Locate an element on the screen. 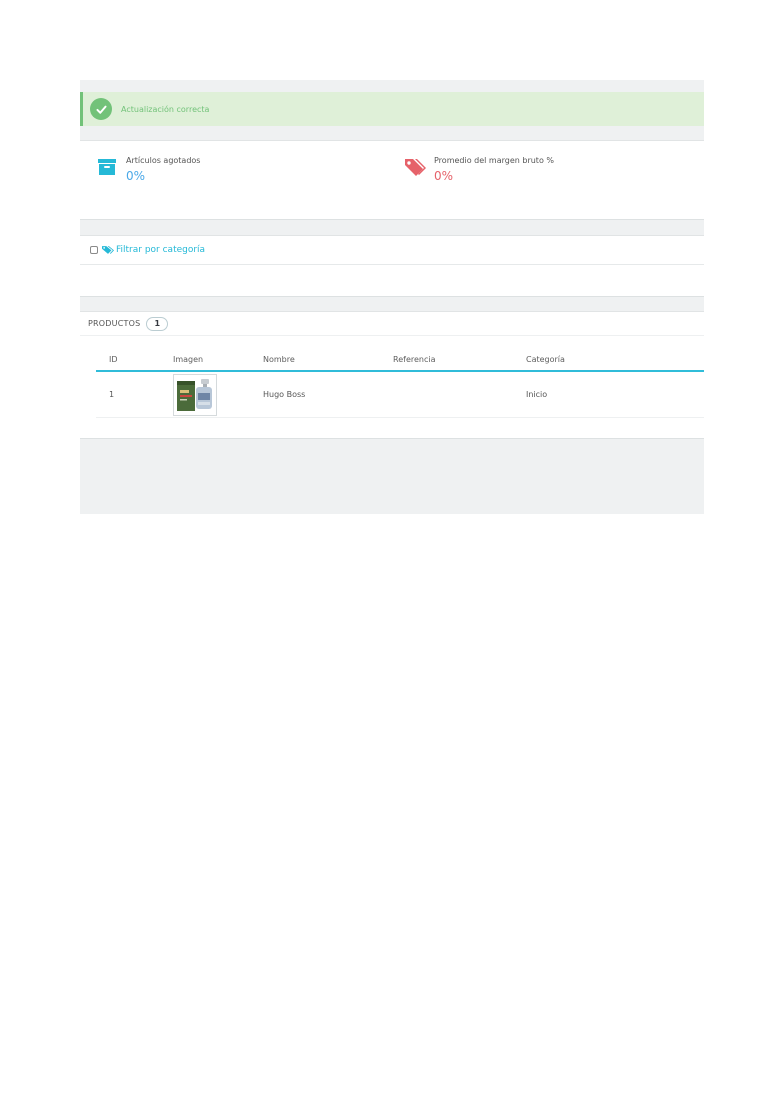  column-header-reference: Referencia is located at coordinates (446, 359).